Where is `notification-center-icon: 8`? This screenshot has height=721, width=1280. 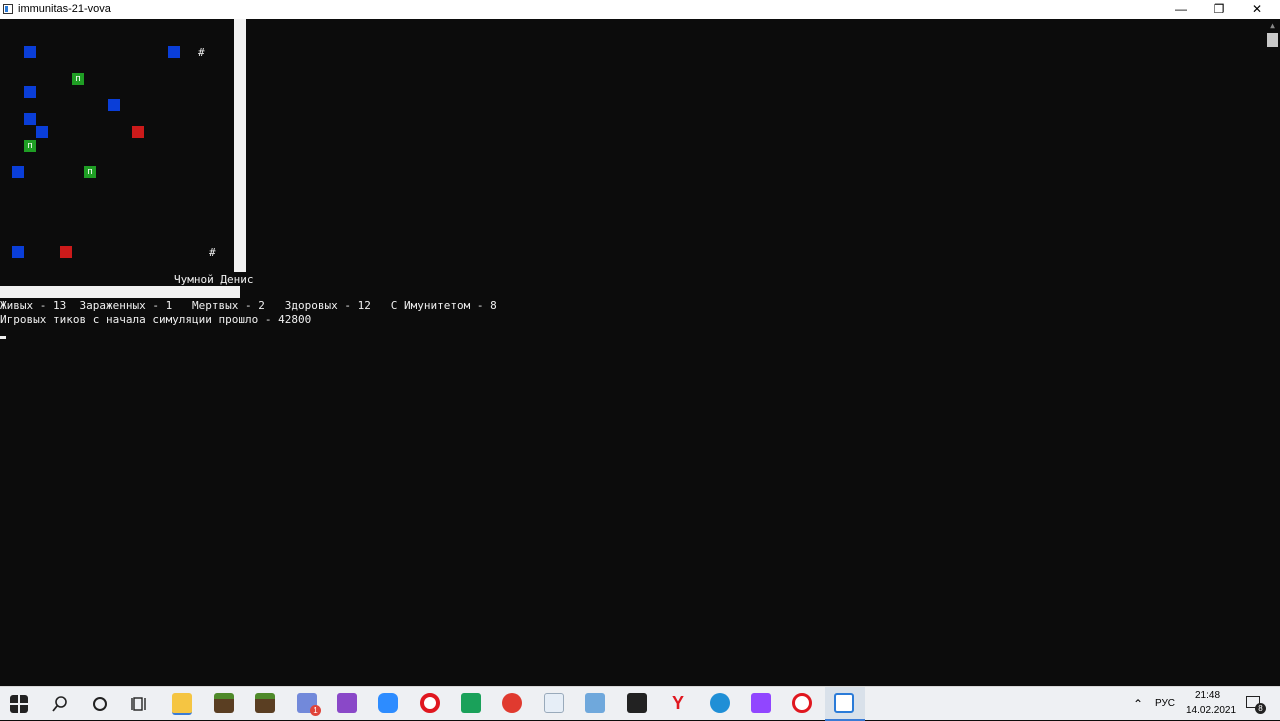
notification-center-icon: 8 is located at coordinates (1256, 705).